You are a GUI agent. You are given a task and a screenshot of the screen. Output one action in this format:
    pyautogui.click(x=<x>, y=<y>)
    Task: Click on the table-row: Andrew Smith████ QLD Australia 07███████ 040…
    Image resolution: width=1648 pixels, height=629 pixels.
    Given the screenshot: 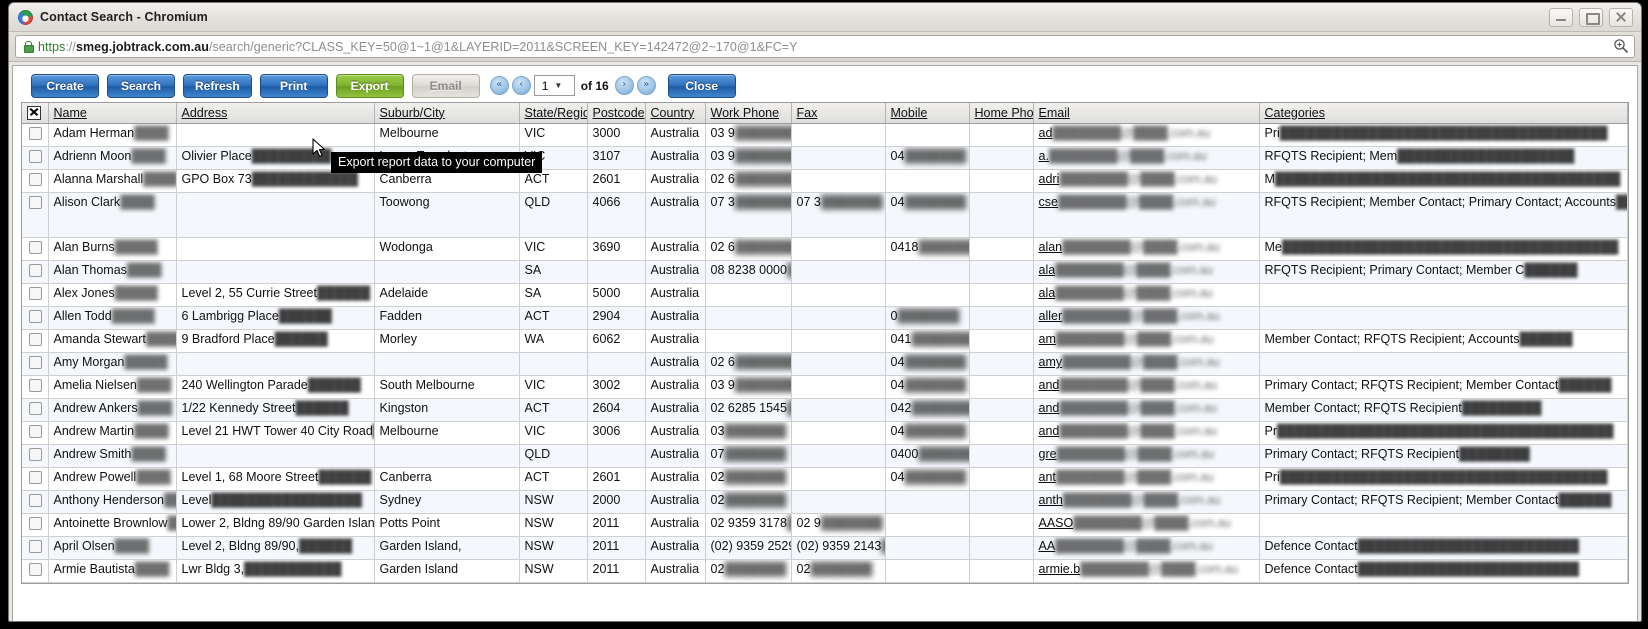 What is the action you would take?
    pyautogui.click(x=825, y=456)
    